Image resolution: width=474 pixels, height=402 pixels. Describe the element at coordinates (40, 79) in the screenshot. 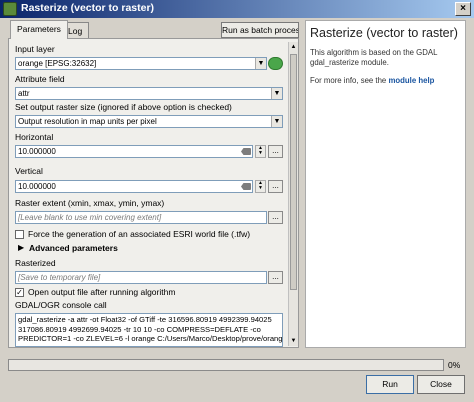

I see `attribute-field-label: Attribute field` at that location.